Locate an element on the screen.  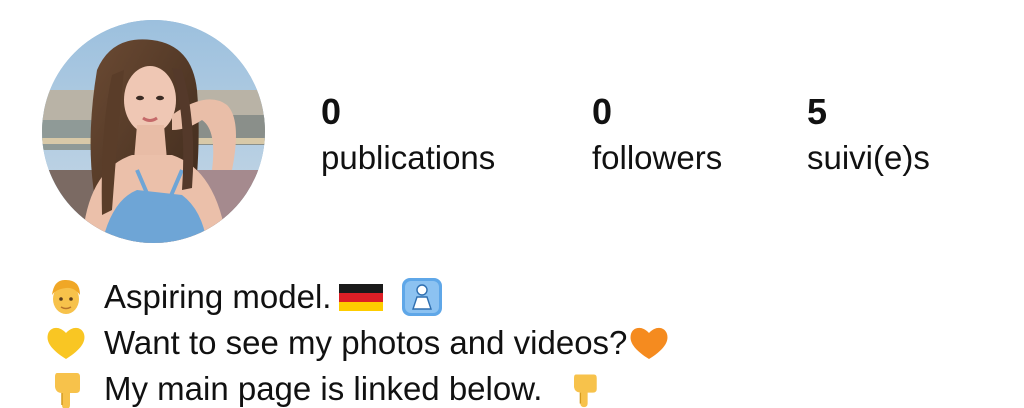
bio-line-3: My main page is linked below. is located at coordinates (534, 387).